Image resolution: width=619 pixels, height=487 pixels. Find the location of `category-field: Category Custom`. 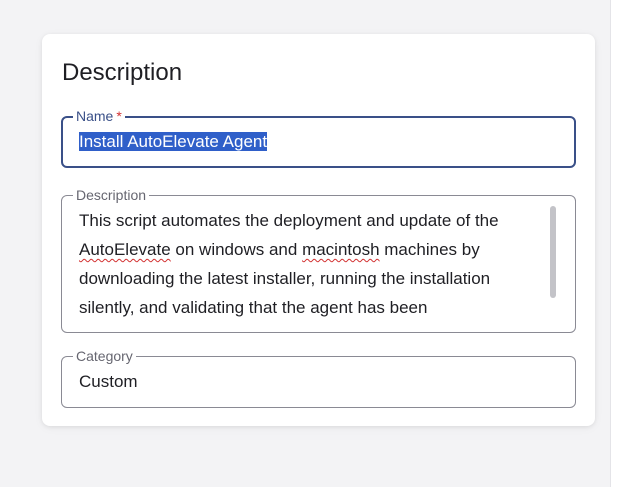

category-field: Category Custom is located at coordinates (318, 377).